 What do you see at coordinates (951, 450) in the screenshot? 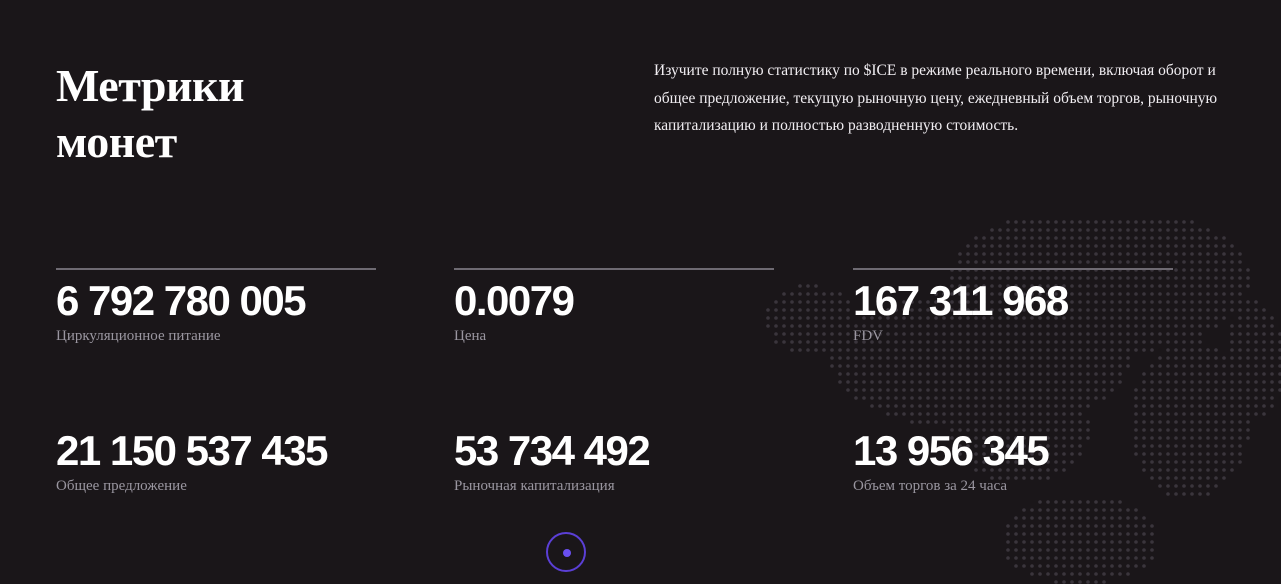
I see `metric-value: 13 956 345` at bounding box center [951, 450].